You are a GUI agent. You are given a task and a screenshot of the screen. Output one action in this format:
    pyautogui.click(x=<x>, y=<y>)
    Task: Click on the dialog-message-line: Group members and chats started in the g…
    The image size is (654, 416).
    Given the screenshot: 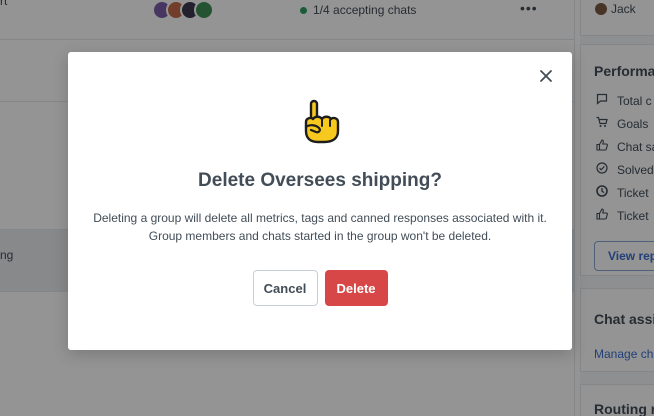 What is the action you would take?
    pyautogui.click(x=320, y=236)
    